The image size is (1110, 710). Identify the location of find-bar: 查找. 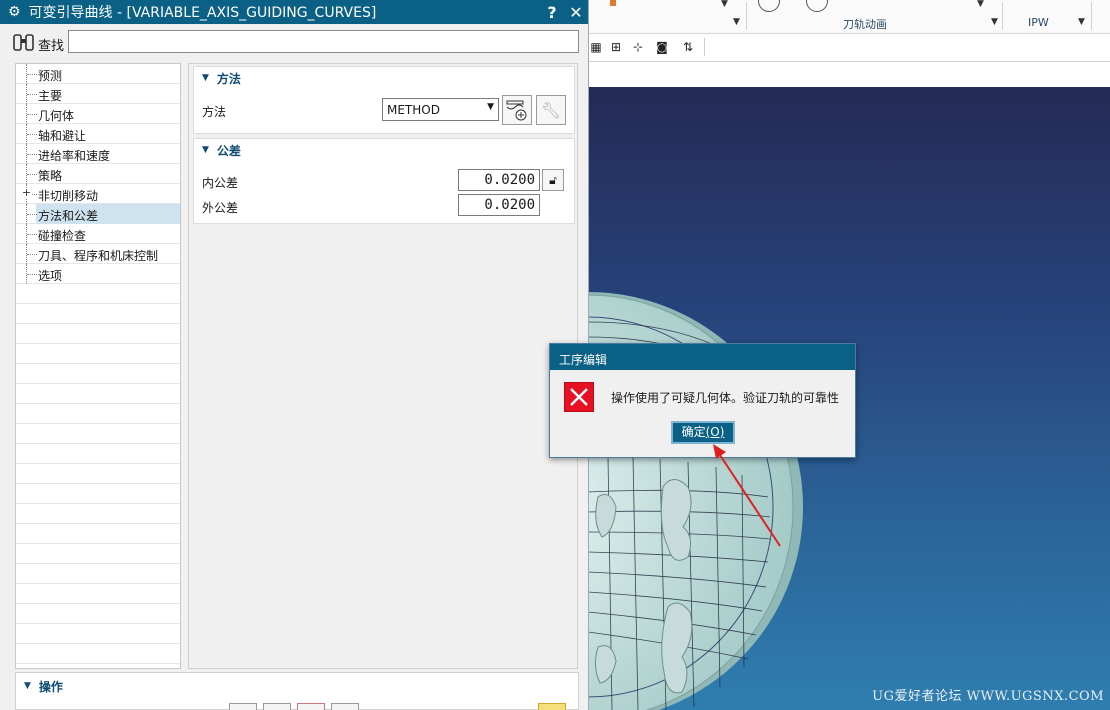
(294, 43).